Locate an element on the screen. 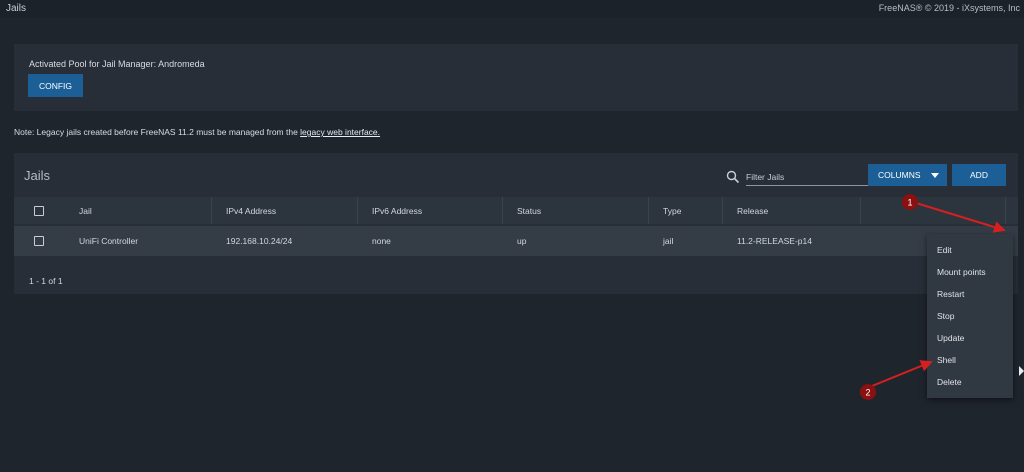 The image size is (1024, 472). jail-type: jail is located at coordinates (668, 241).